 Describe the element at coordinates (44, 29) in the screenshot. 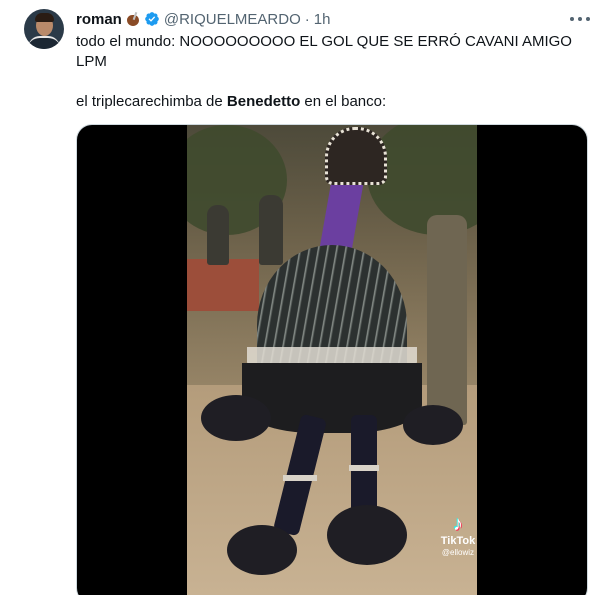

I see `avatar` at that location.